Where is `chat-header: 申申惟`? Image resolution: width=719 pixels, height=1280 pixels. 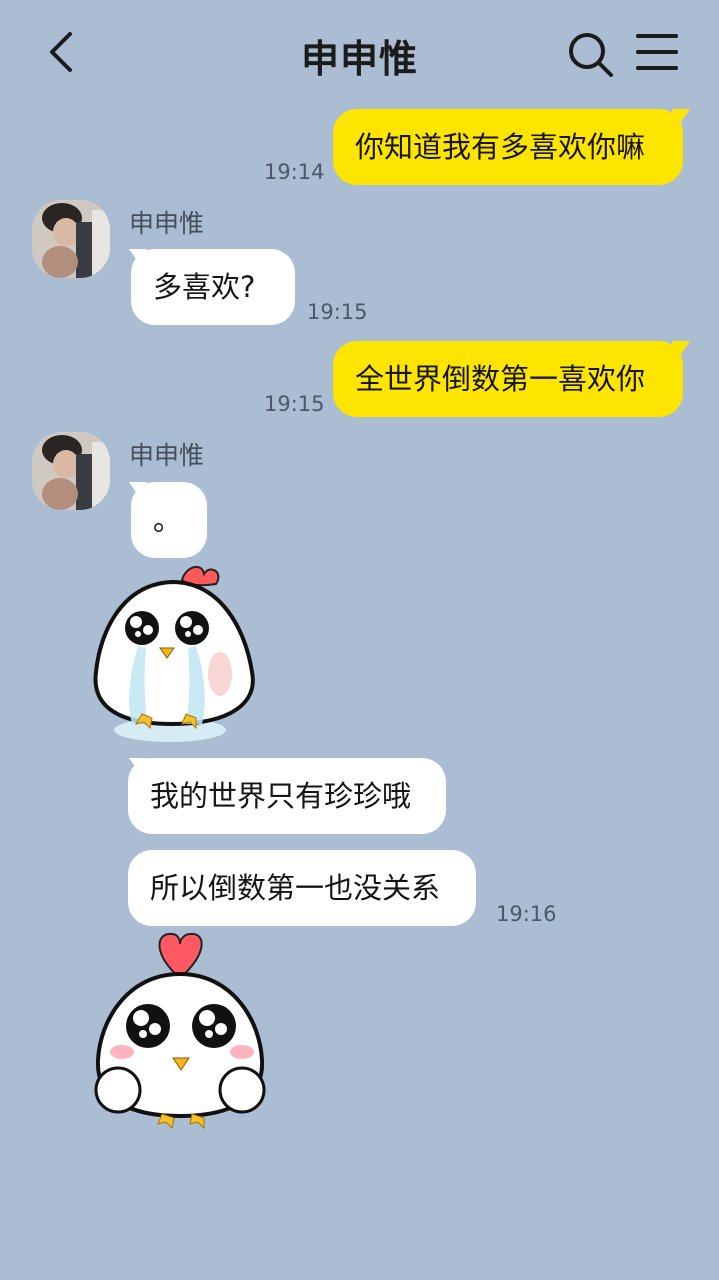 chat-header: 申申惟 is located at coordinates (359, 52).